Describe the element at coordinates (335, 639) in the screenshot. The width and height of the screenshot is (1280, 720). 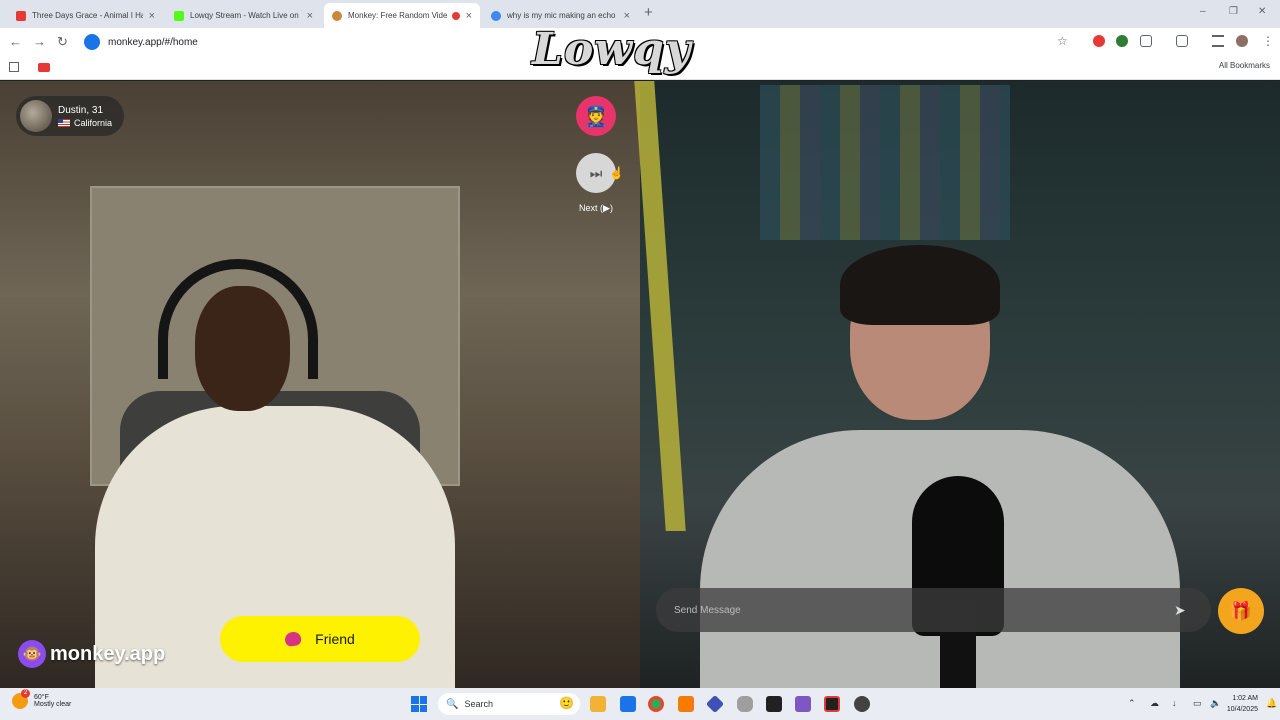
I see `friend-label: Friend` at that location.